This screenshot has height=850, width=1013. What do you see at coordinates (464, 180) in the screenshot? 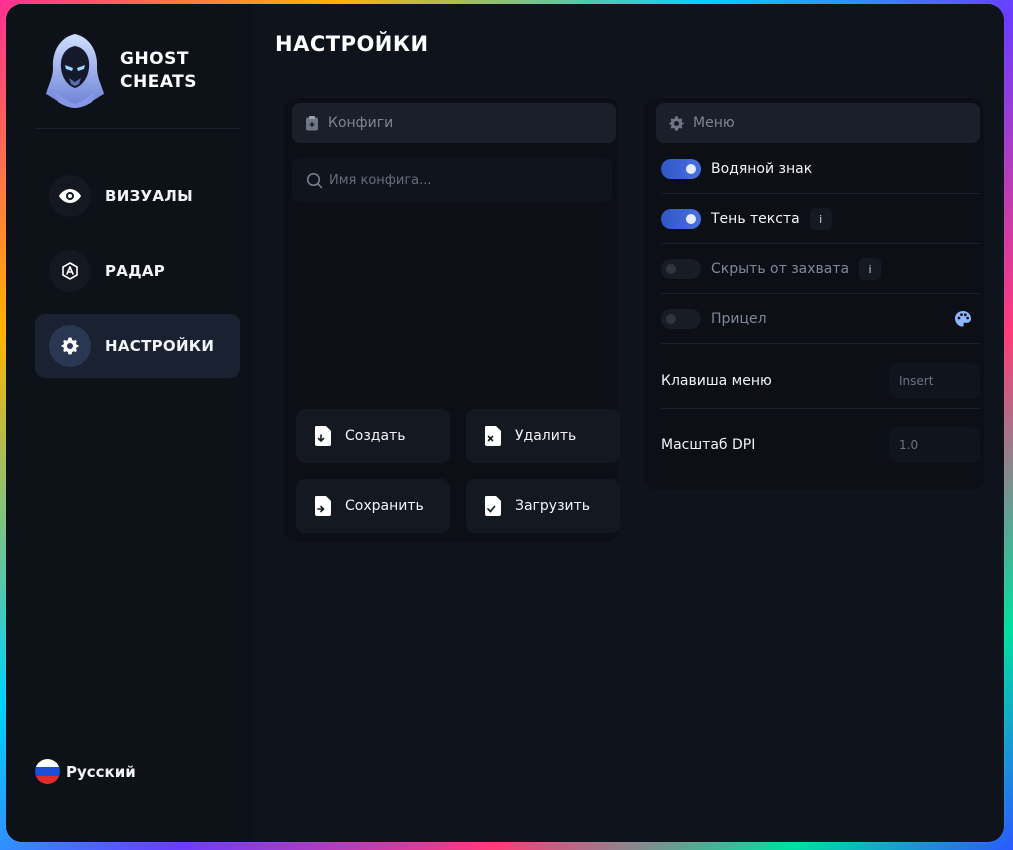
I see `config-name-input` at bounding box center [464, 180].